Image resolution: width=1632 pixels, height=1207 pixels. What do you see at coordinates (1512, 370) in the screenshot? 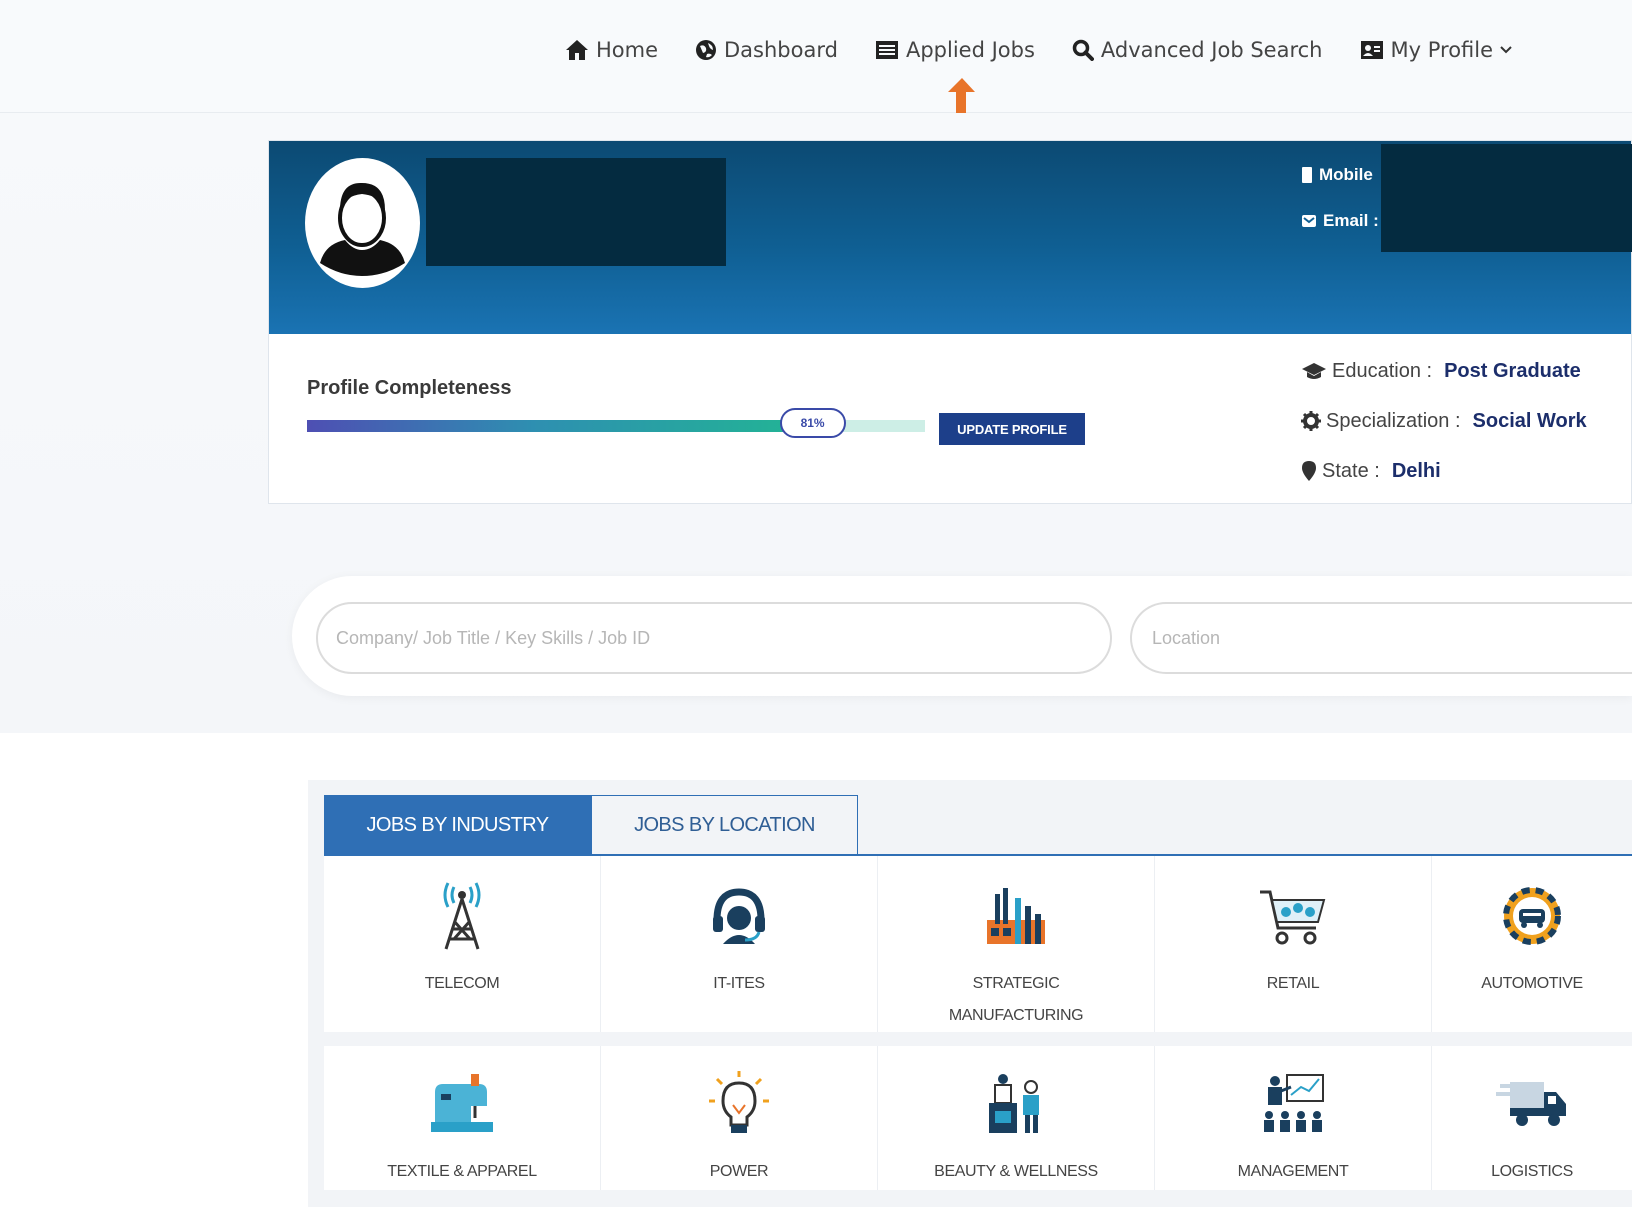
I see `education-value: Post Graduate` at bounding box center [1512, 370].